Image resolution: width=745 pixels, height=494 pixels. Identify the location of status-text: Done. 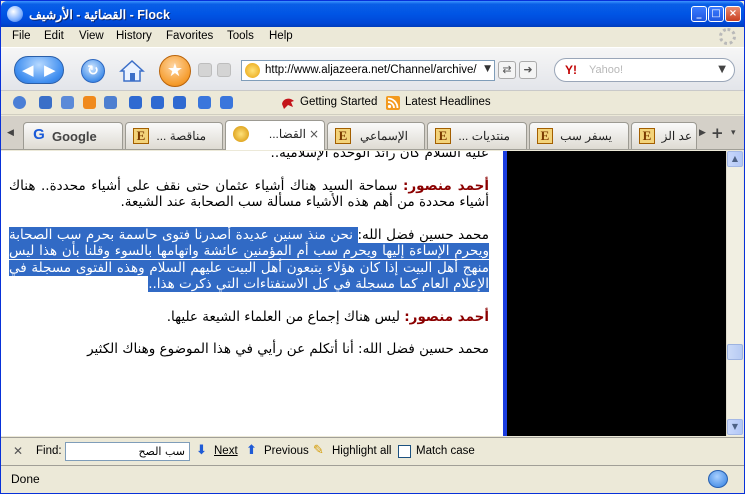
(25, 479).